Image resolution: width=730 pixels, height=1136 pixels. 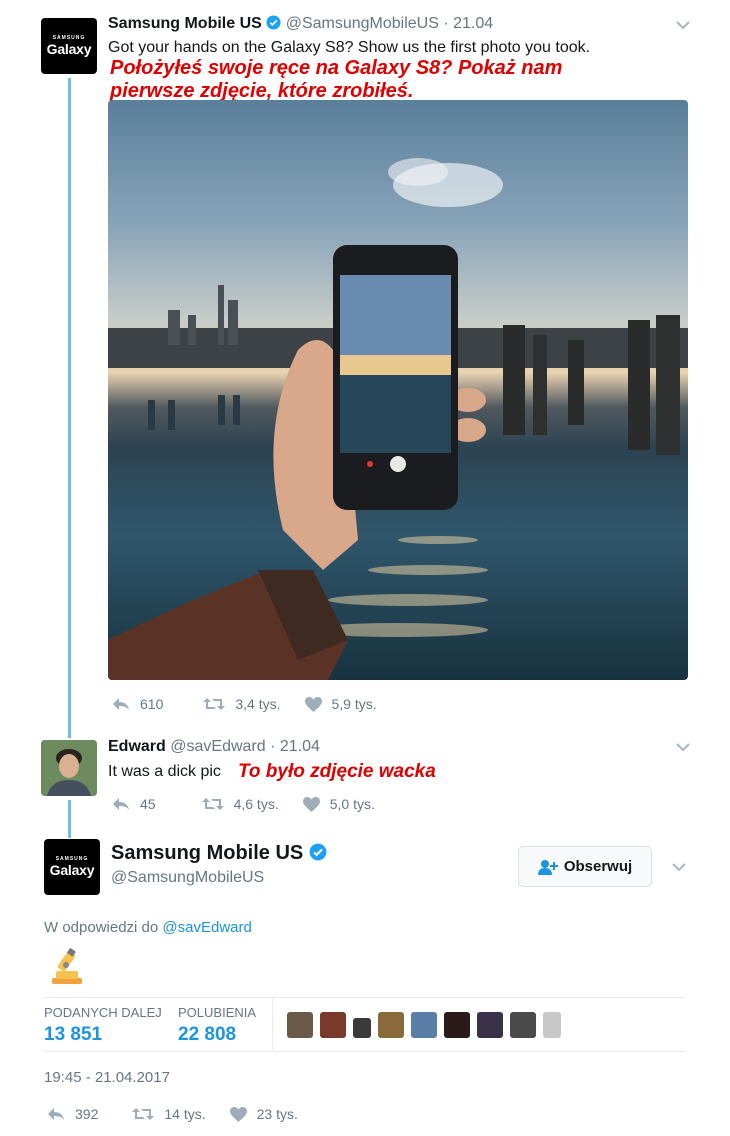 I want to click on author-name: Edward, so click(x=137, y=746).